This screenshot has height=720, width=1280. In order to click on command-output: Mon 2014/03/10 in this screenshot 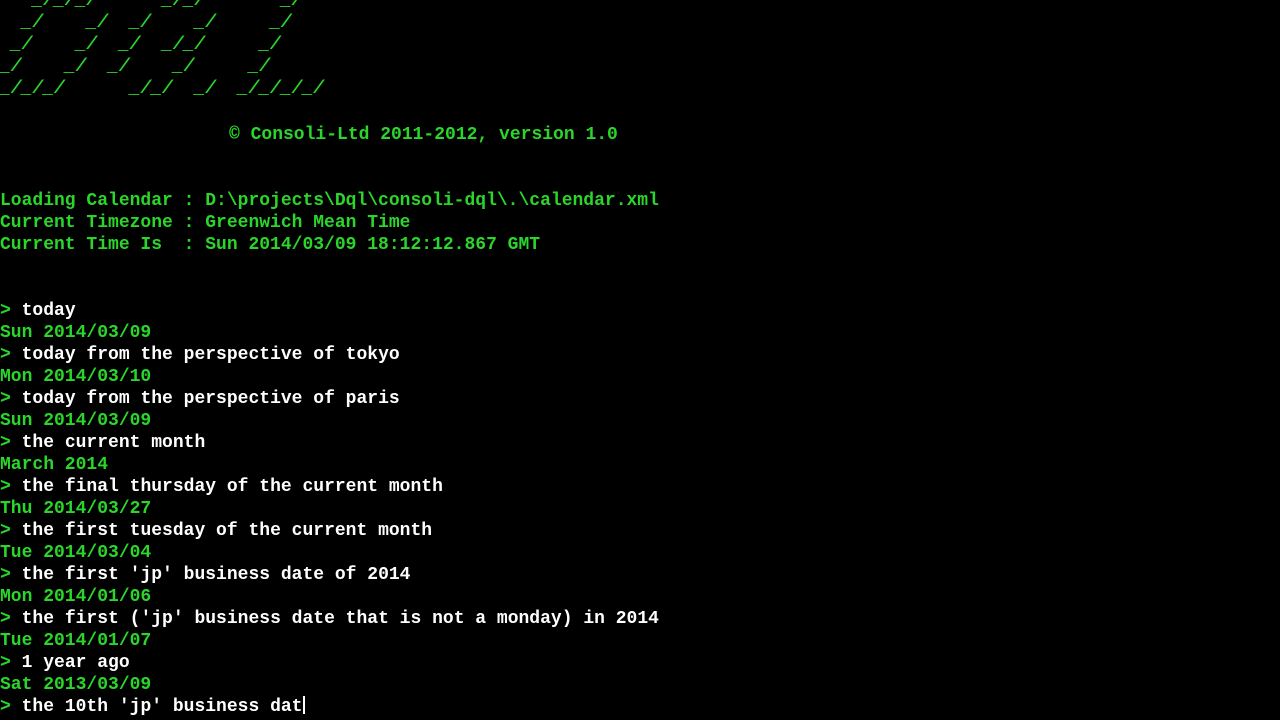, I will do `click(76, 377)`.